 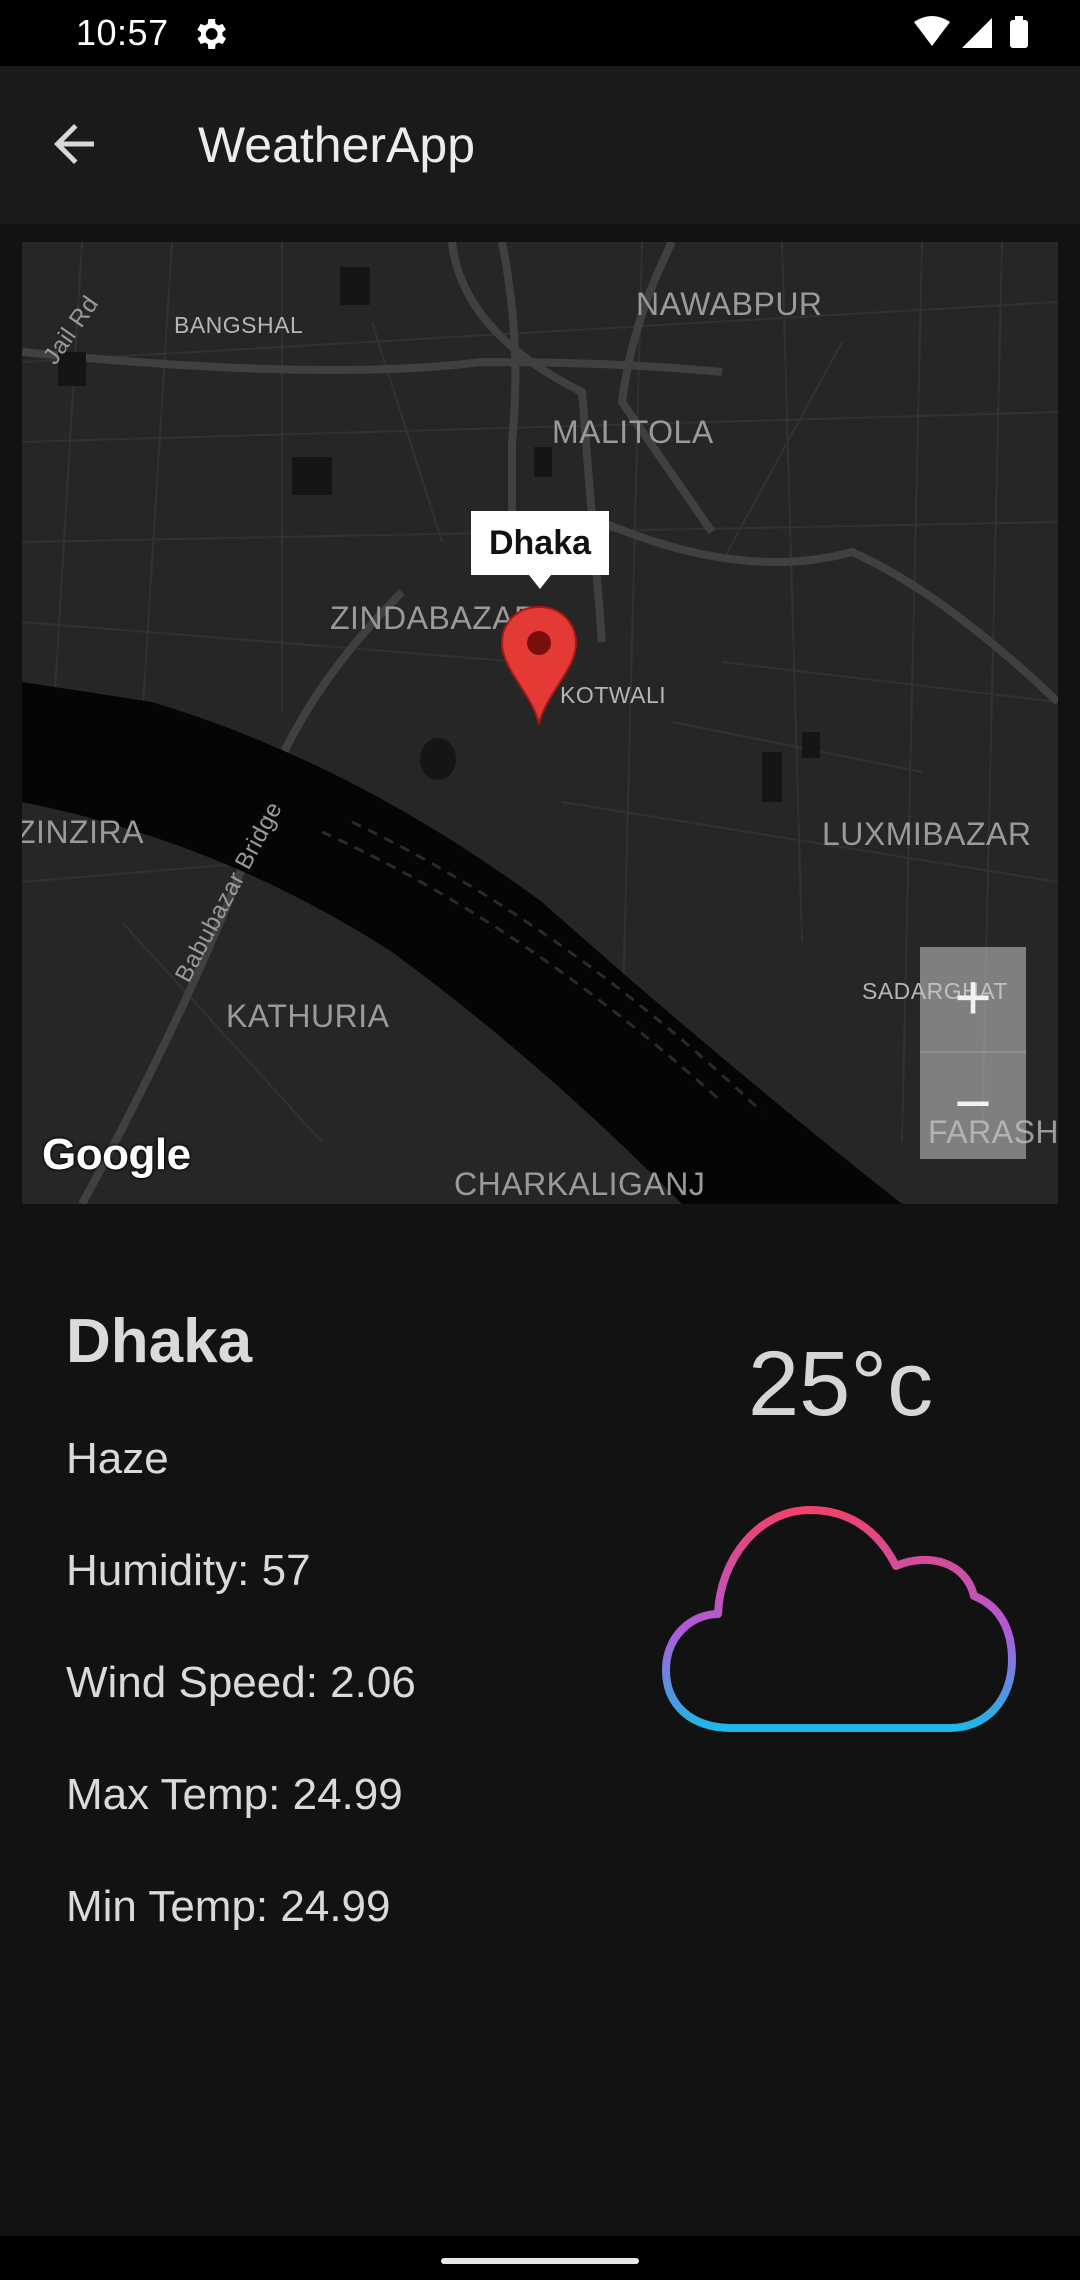 I want to click on map-label-malitola: MALITOLA, so click(x=633, y=432).